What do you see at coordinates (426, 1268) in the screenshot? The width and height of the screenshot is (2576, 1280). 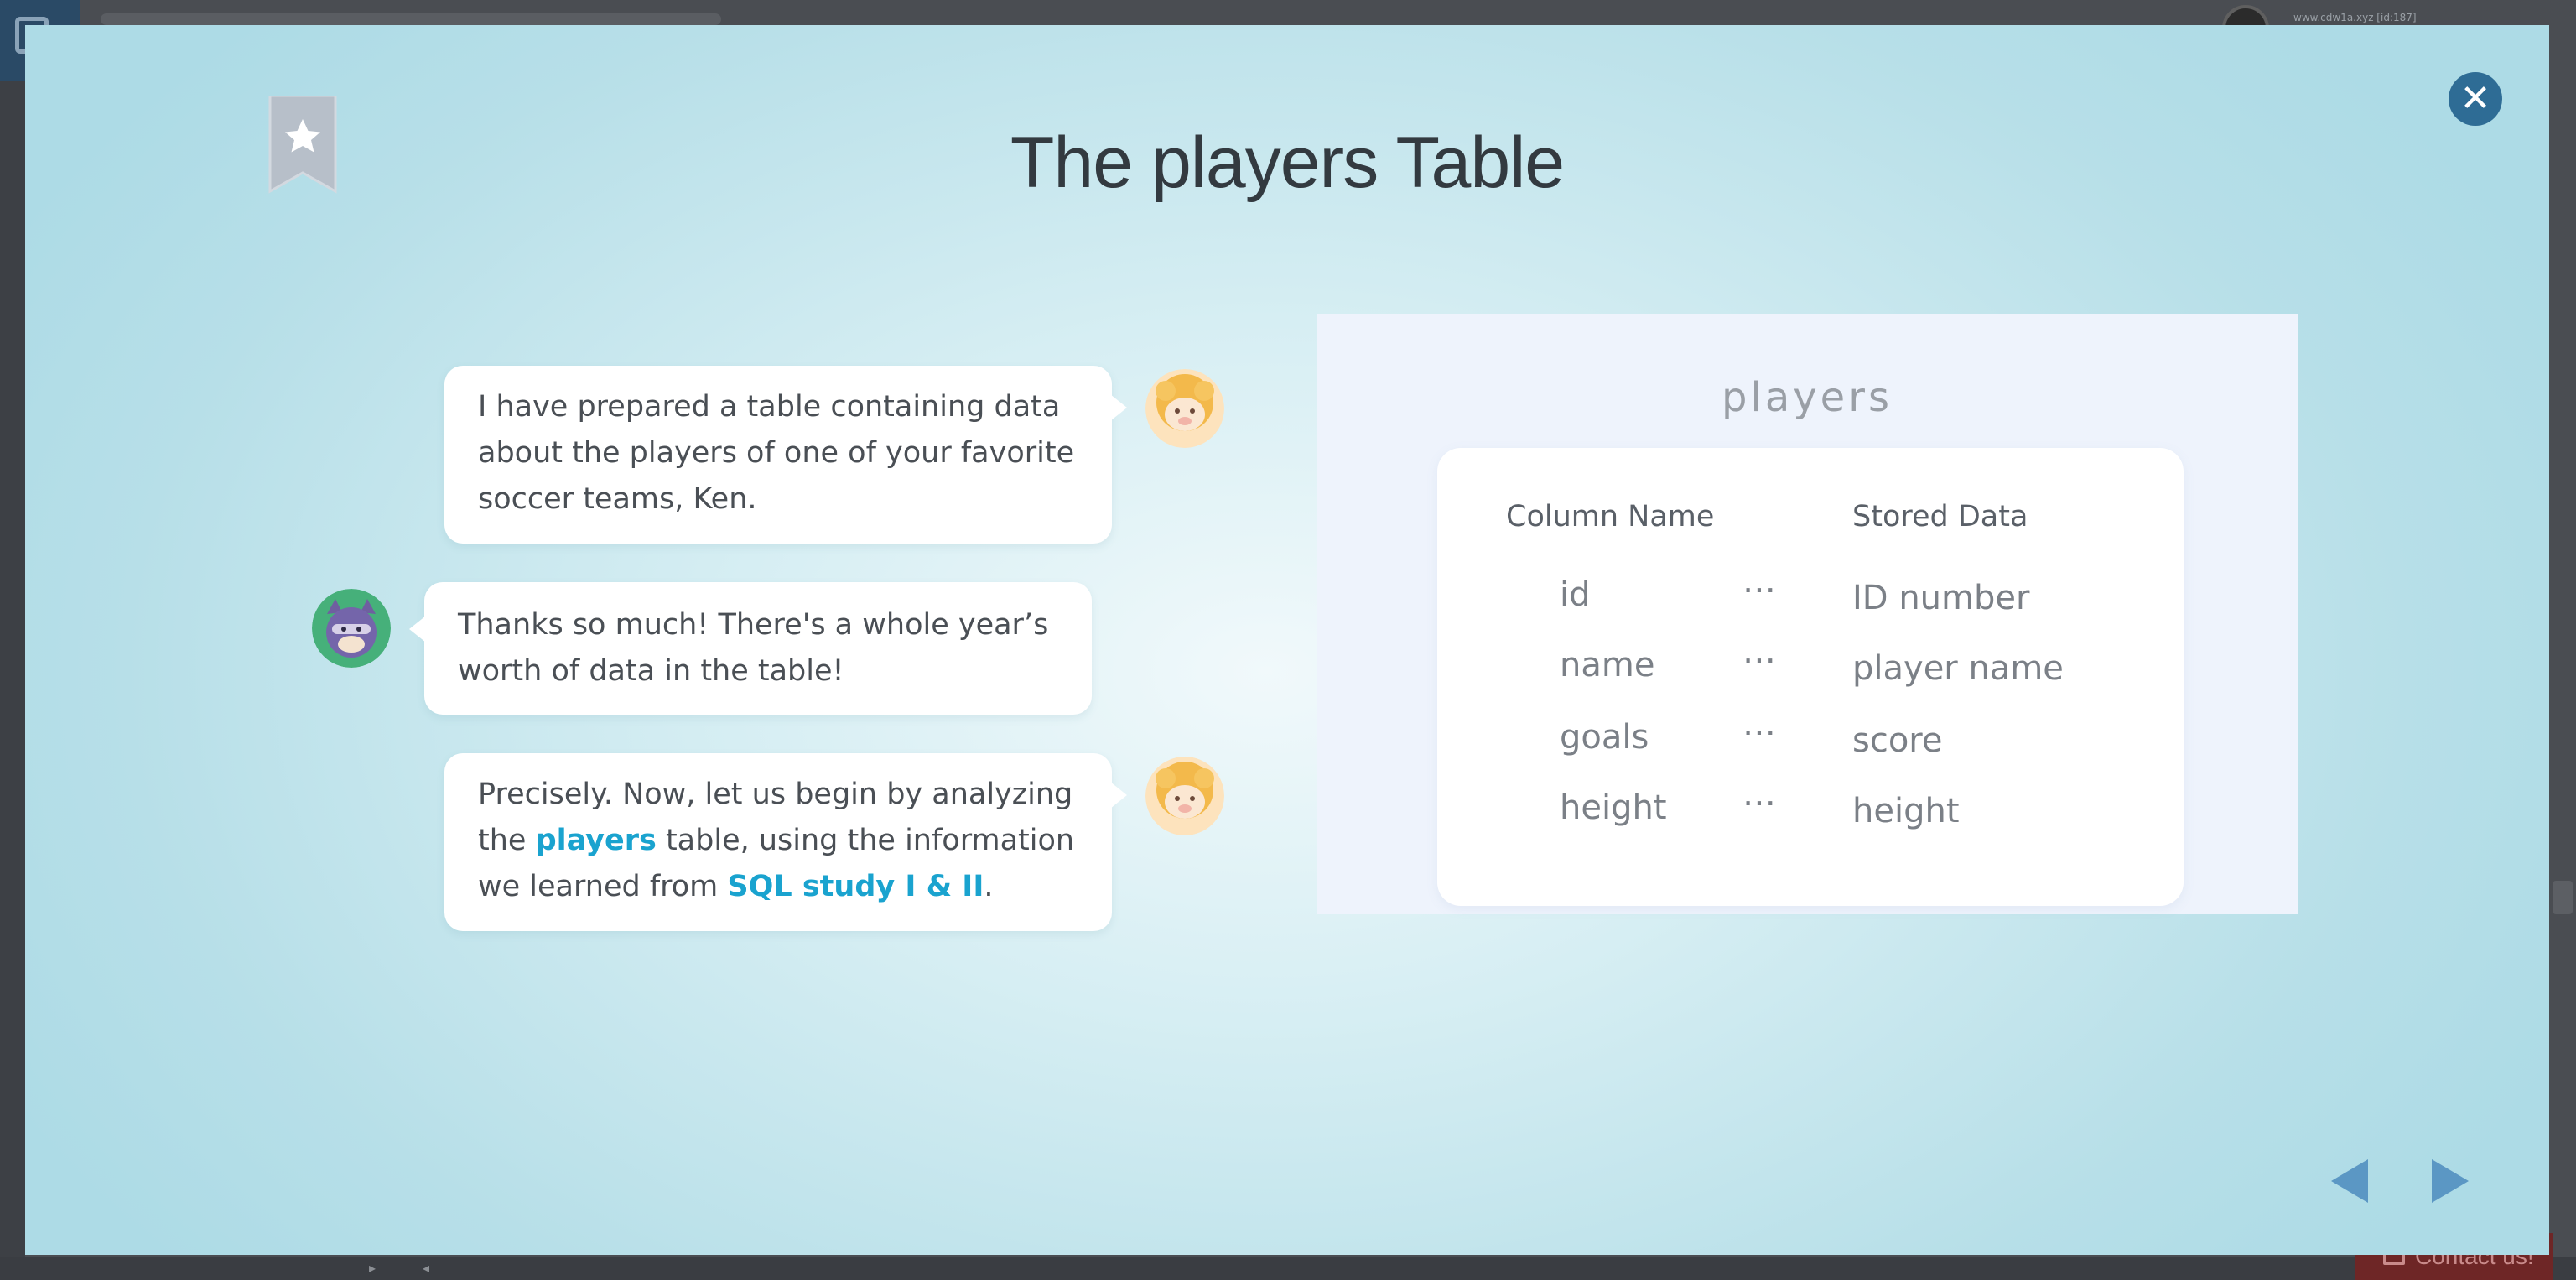 I see `scroll-left-arrow-icon: ◂` at bounding box center [426, 1268].